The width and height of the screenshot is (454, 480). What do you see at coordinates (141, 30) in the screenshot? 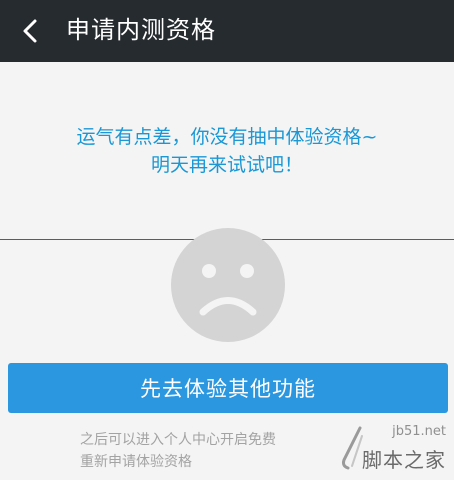
I see `page-title: 申请内测资格` at bounding box center [141, 30].